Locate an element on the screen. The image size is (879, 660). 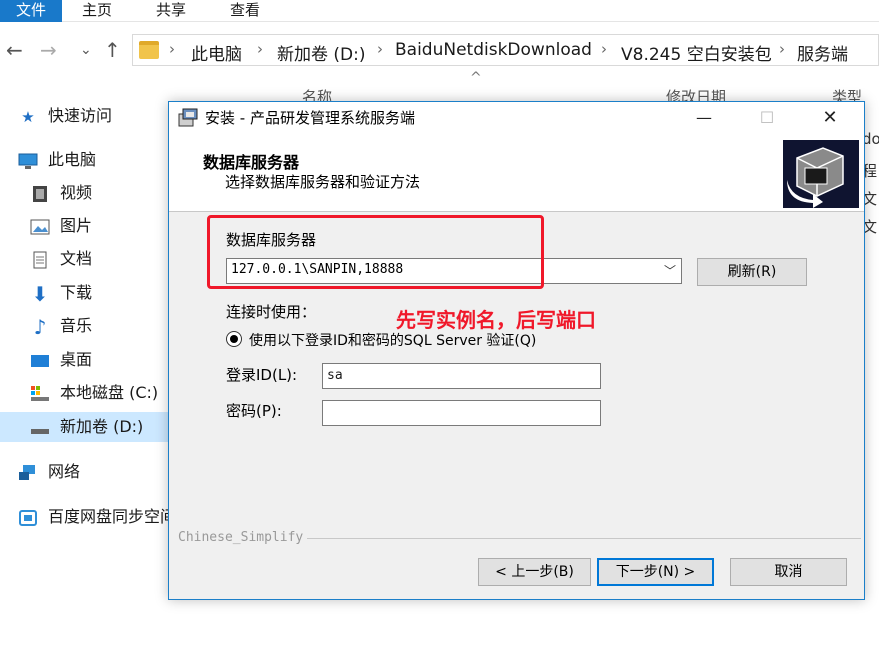
computer-icon is located at coordinates (28, 161).